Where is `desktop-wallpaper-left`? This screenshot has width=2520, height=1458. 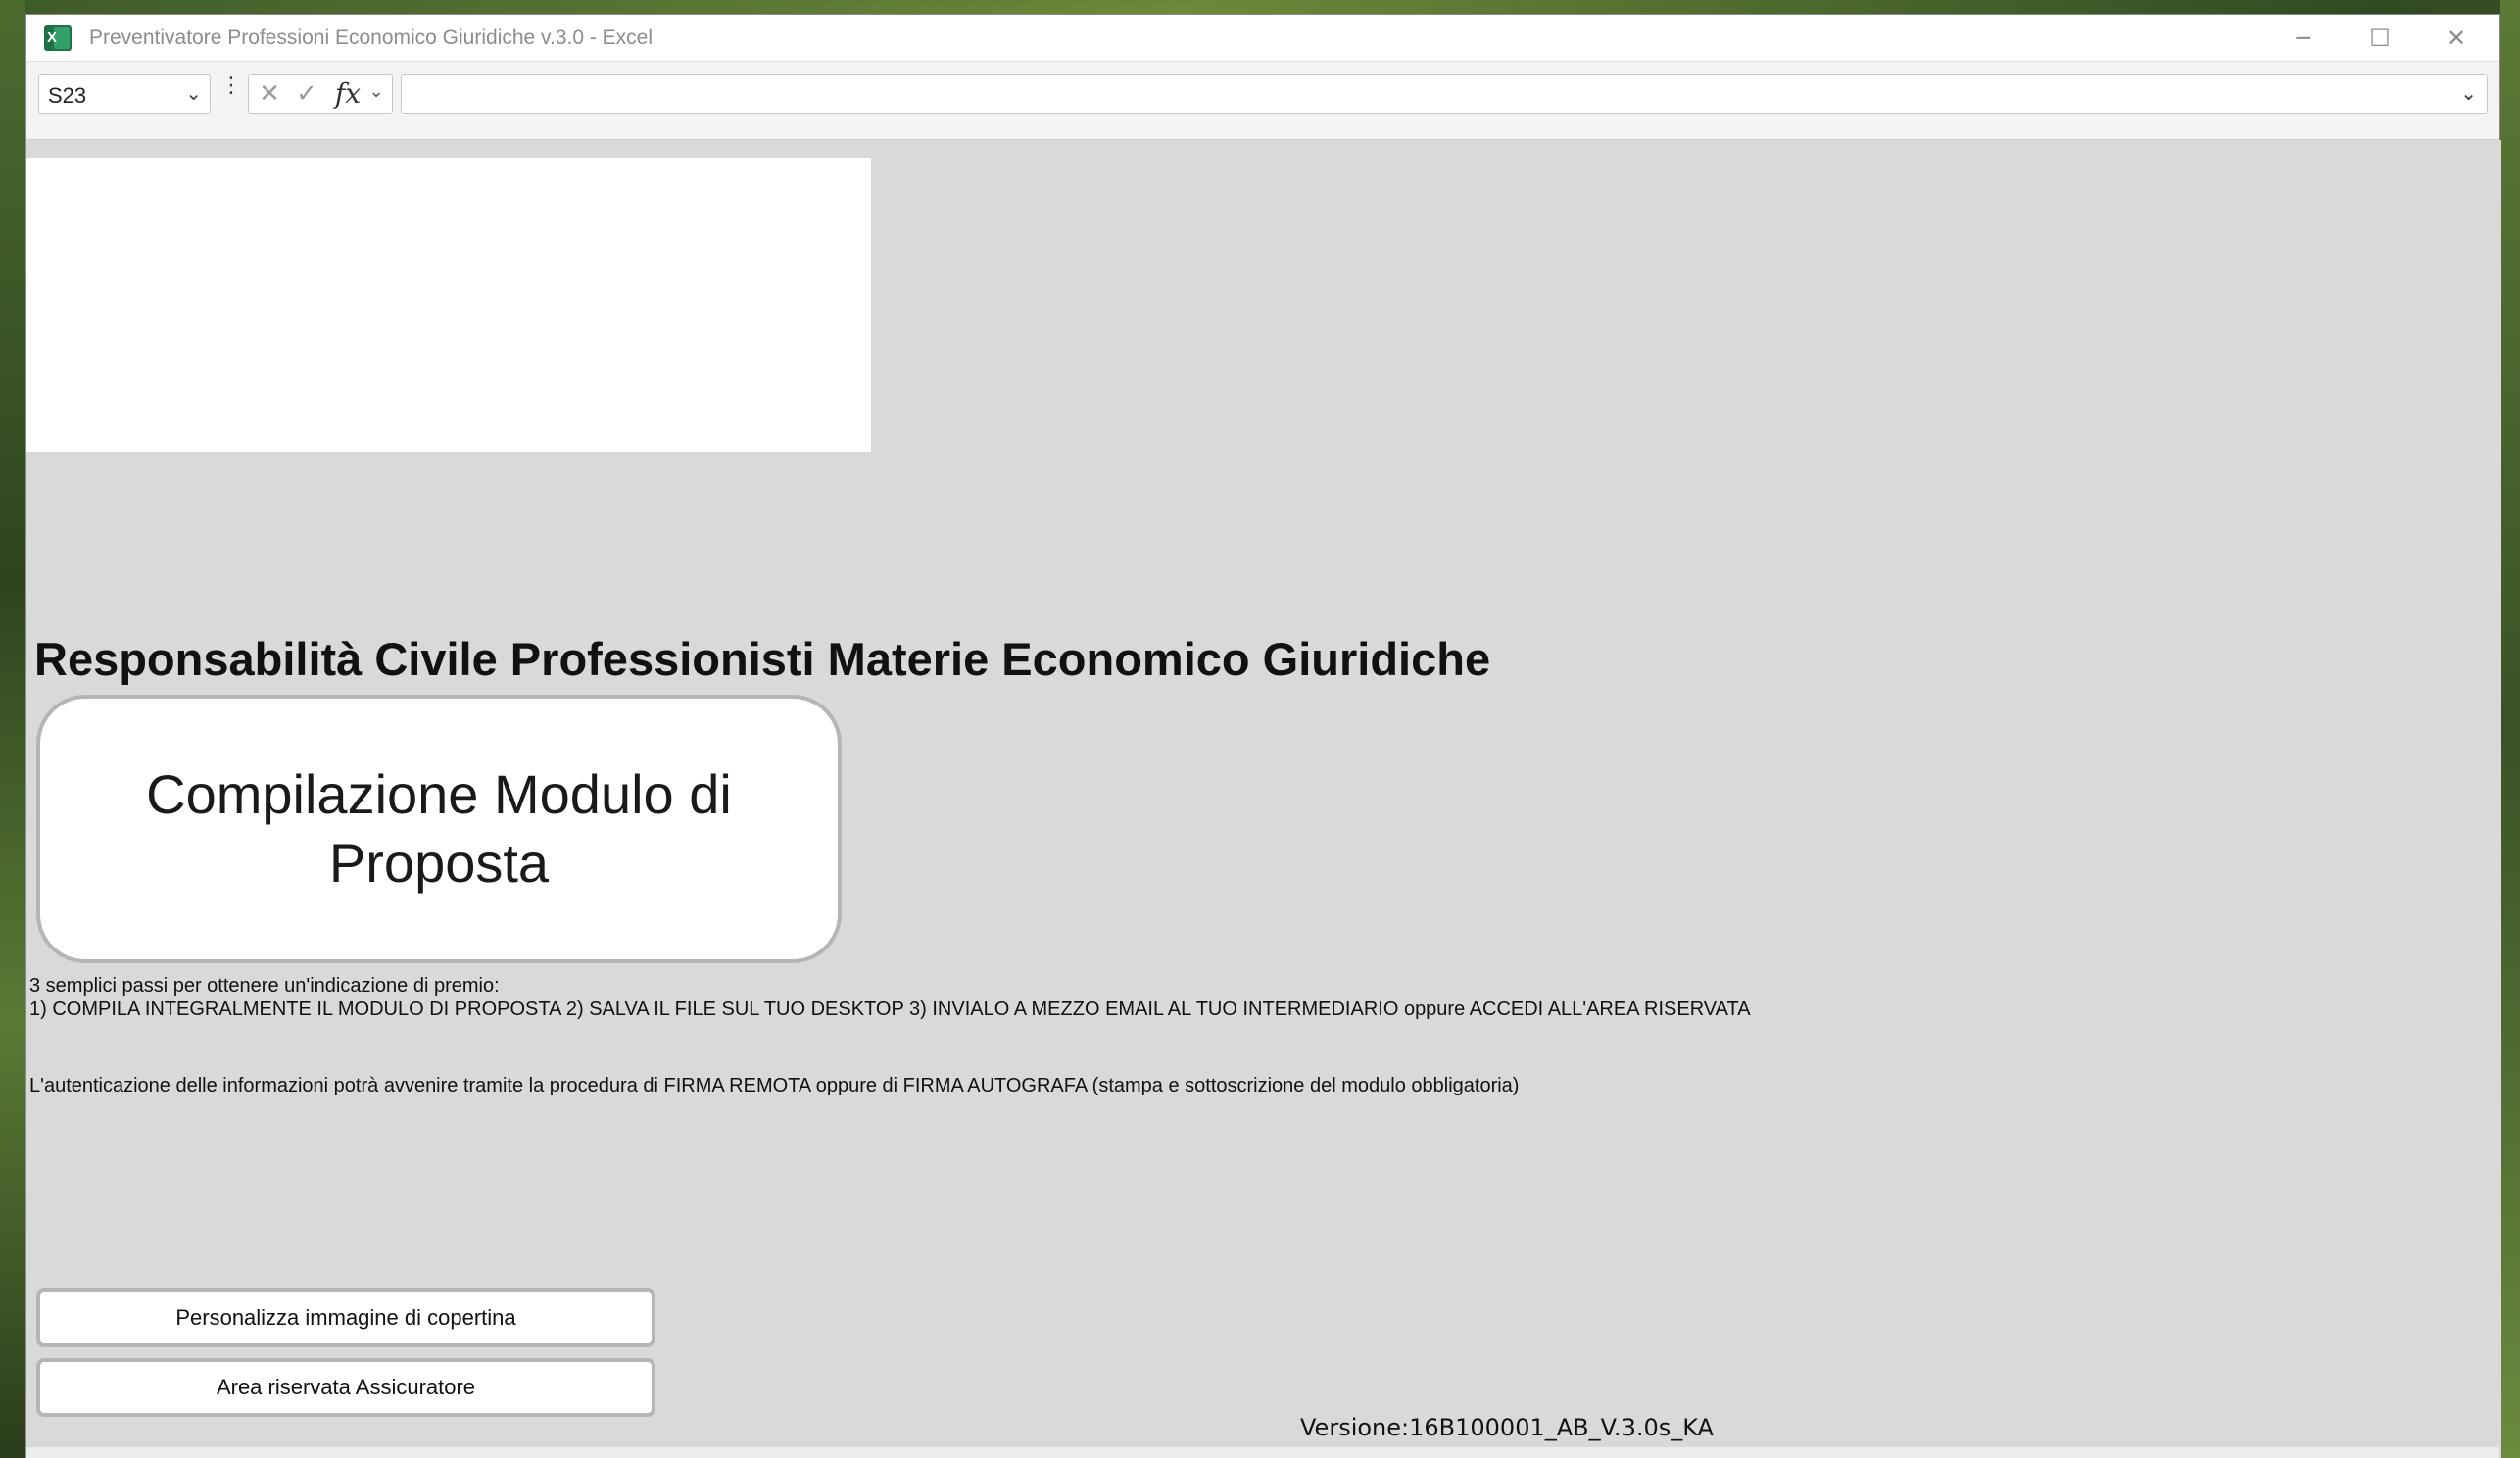 desktop-wallpaper-left is located at coordinates (12, 729).